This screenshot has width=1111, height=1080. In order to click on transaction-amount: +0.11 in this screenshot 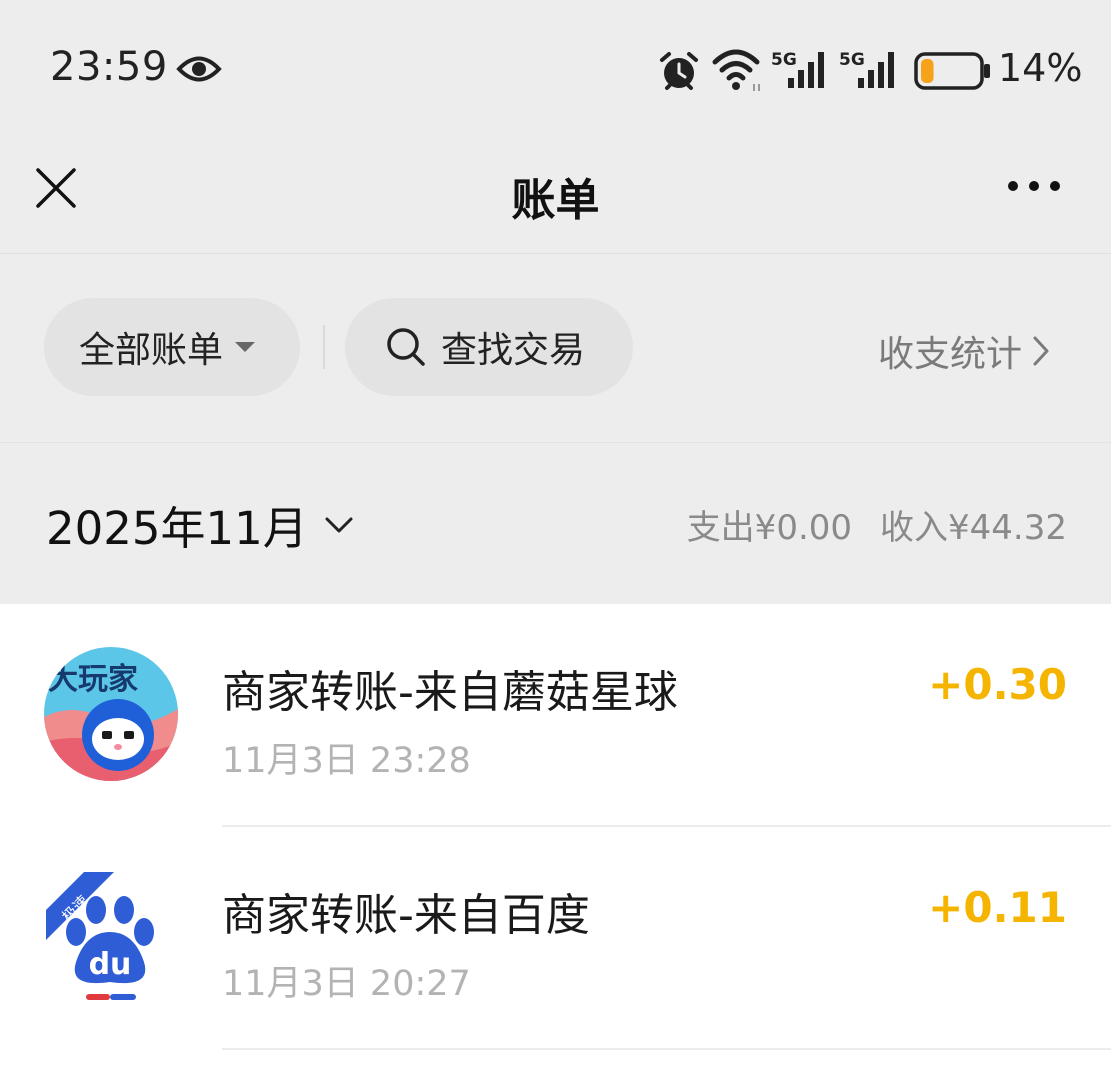, I will do `click(997, 907)`.